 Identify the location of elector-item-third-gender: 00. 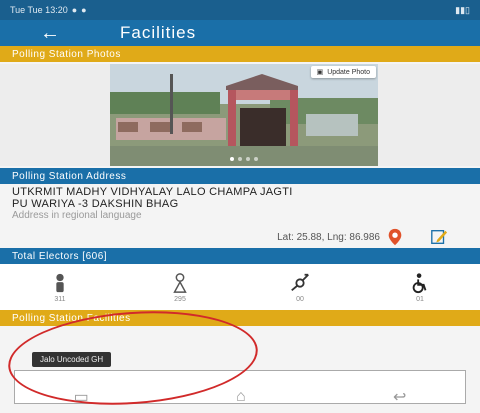
(300, 287).